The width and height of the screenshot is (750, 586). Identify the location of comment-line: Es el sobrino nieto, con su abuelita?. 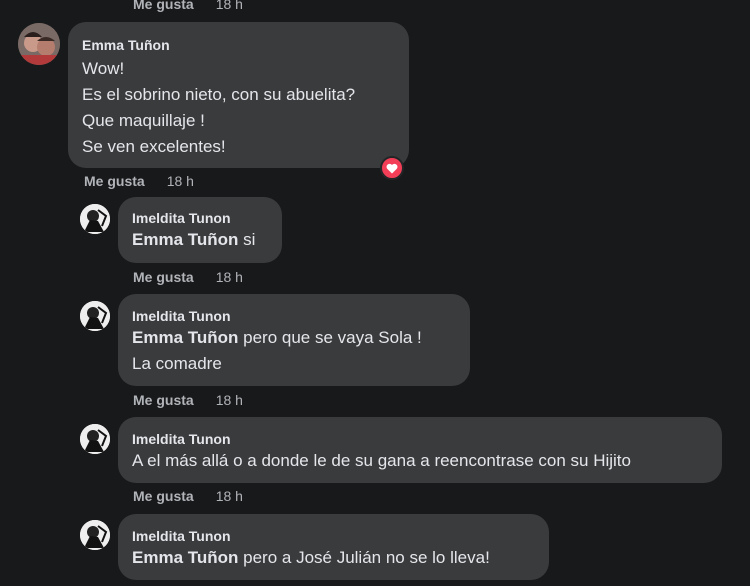
(219, 94).